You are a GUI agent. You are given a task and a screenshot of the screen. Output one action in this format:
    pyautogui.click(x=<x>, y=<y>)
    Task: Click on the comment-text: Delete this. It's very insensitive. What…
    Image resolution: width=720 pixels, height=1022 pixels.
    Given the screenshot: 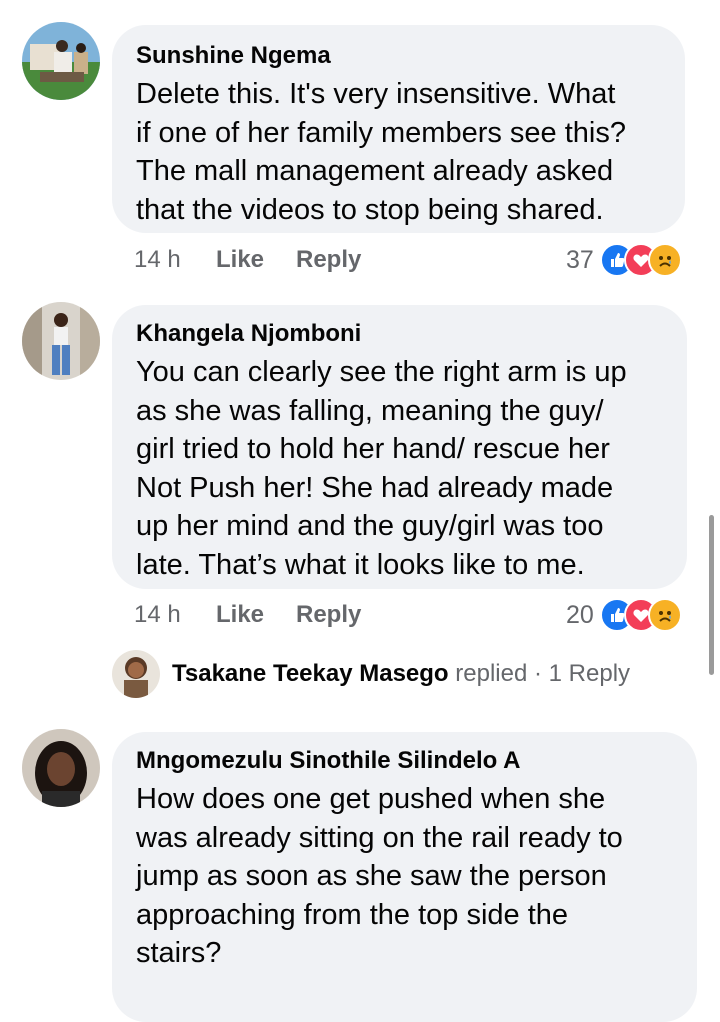 What is the action you would take?
    pyautogui.click(x=381, y=152)
    